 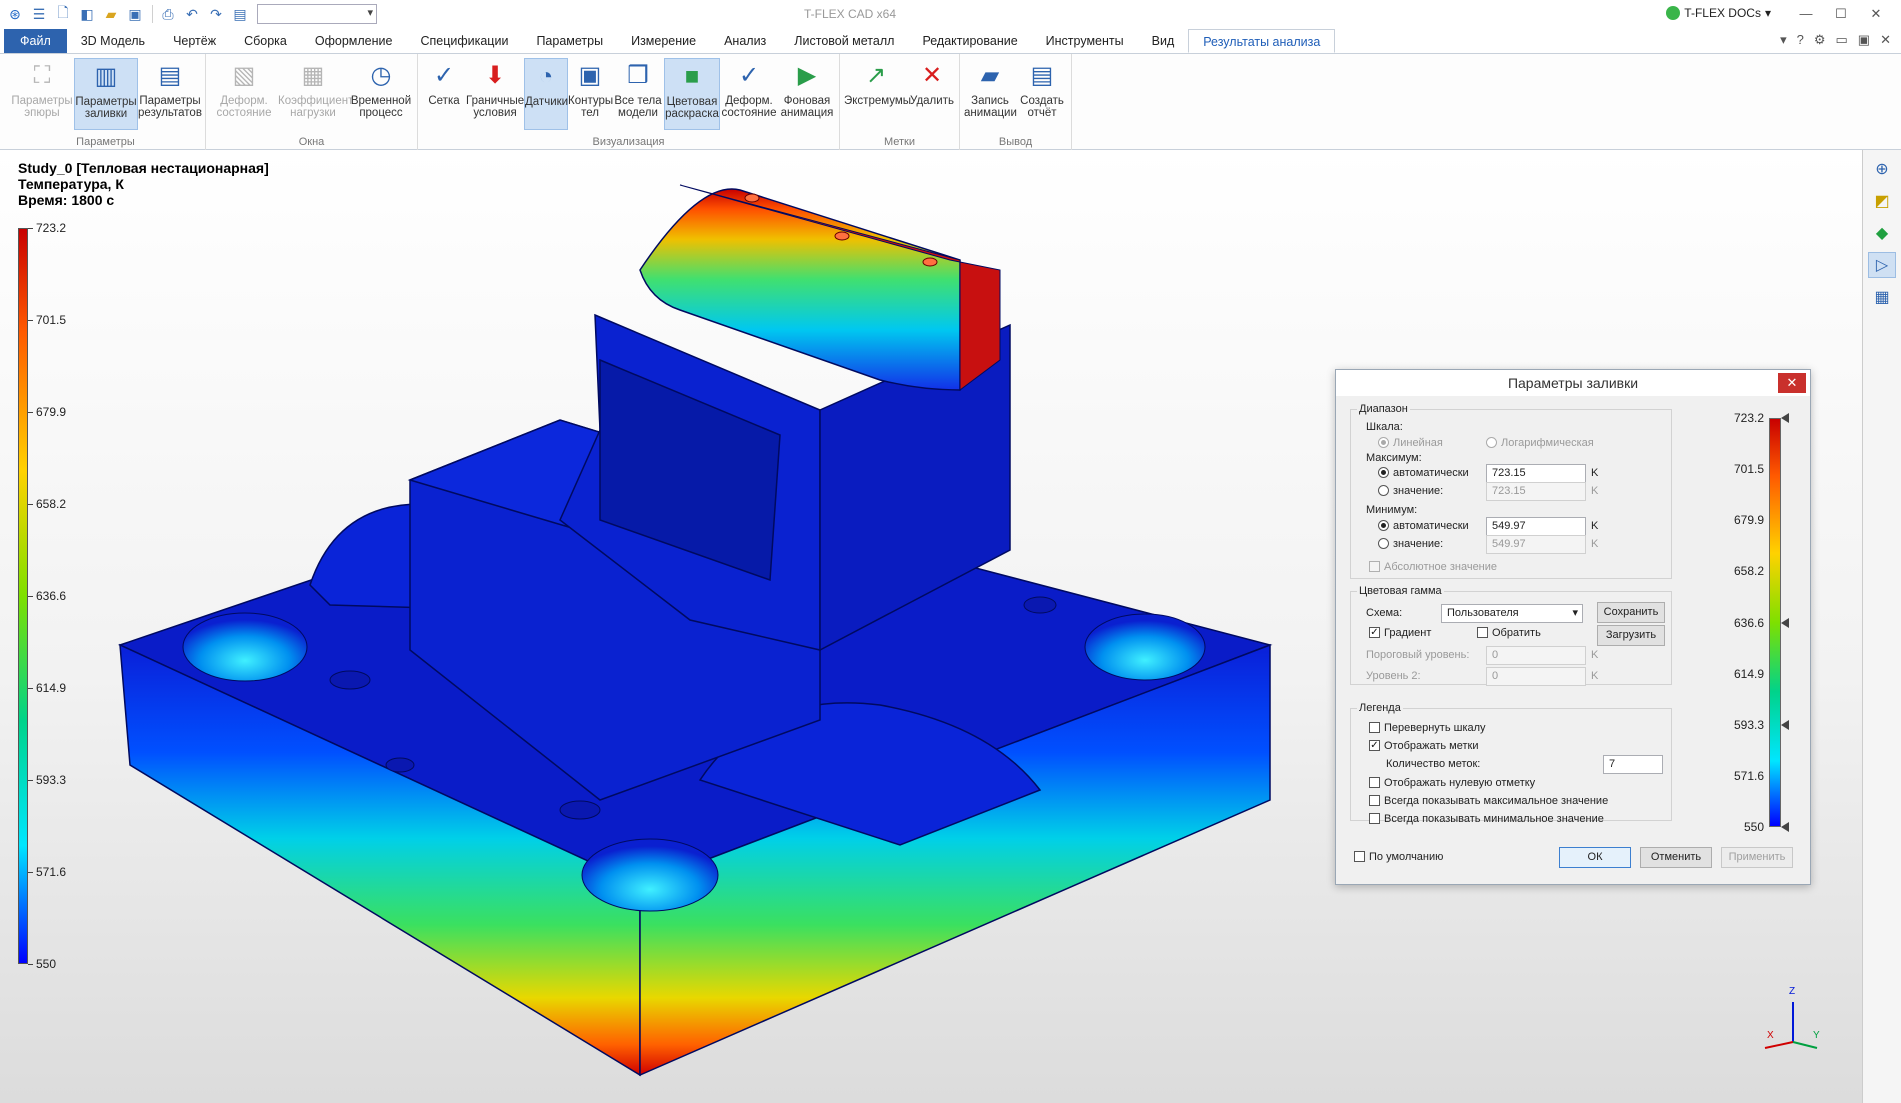 What do you see at coordinates (932, 94) in the screenshot?
I see `ribbon-button: ✕ Удалить` at bounding box center [932, 94].